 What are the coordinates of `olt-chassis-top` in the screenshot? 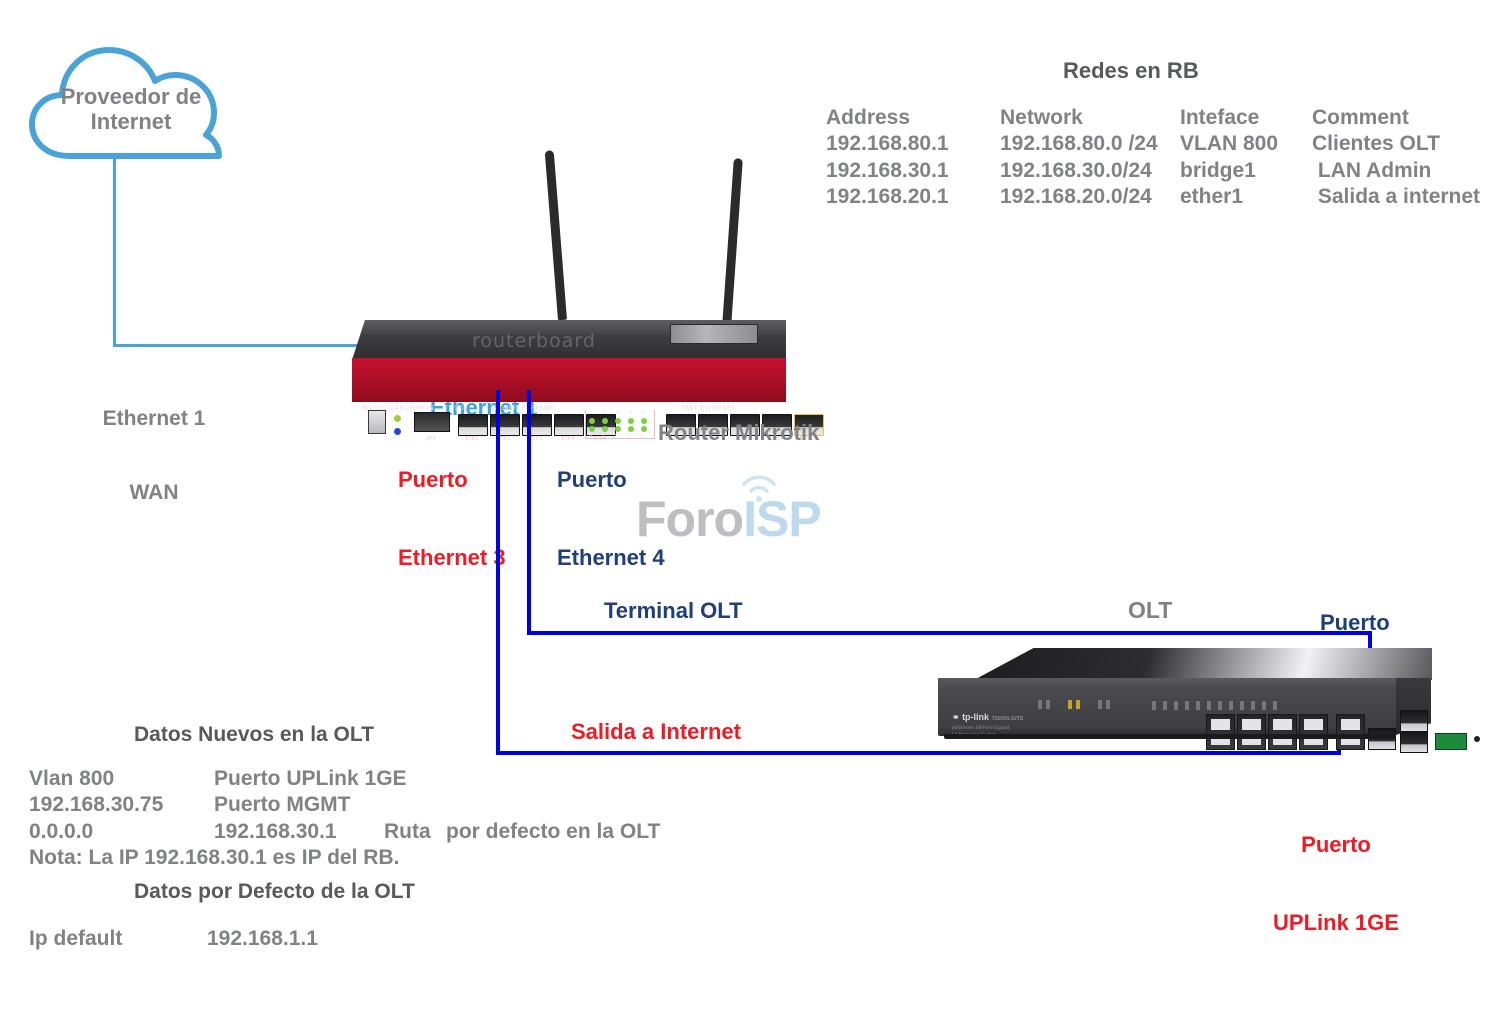 It's located at (1203, 664).